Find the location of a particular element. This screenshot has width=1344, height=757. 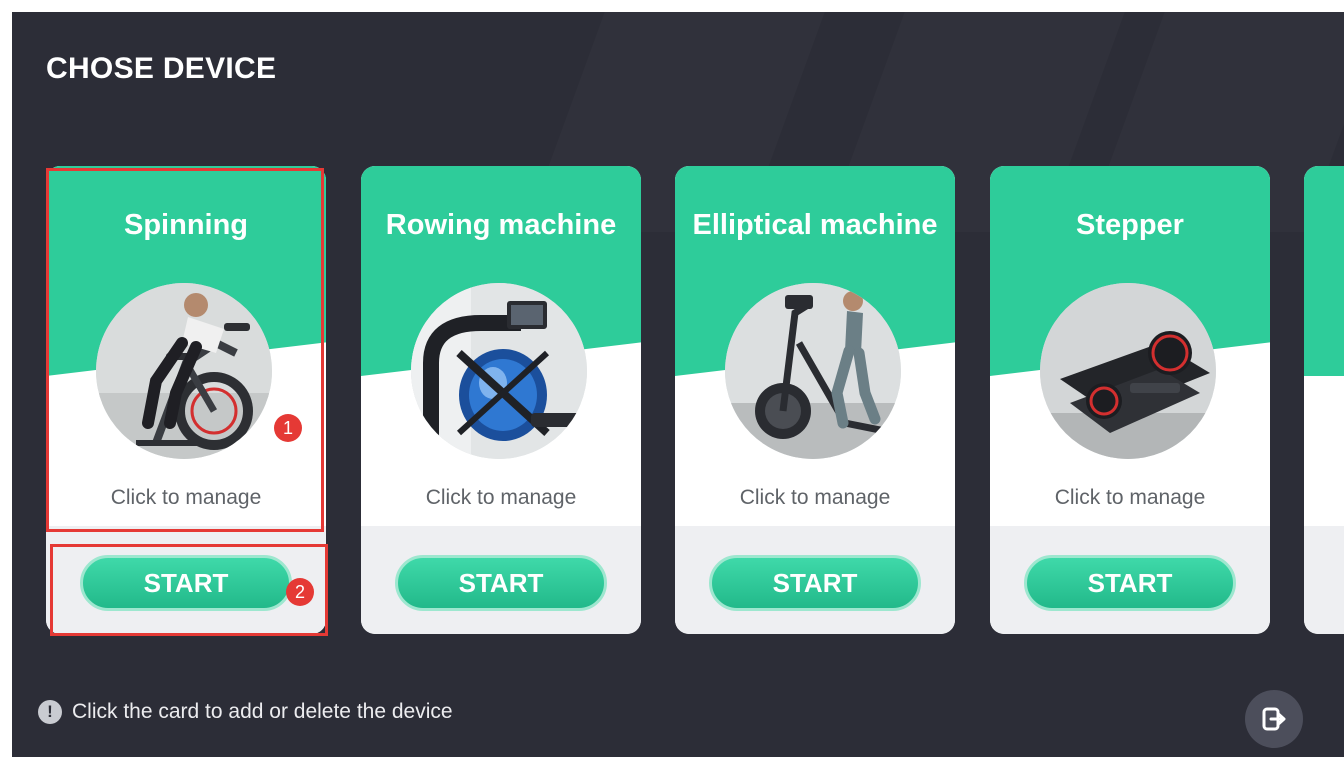

card-footer is located at coordinates (1324, 580).